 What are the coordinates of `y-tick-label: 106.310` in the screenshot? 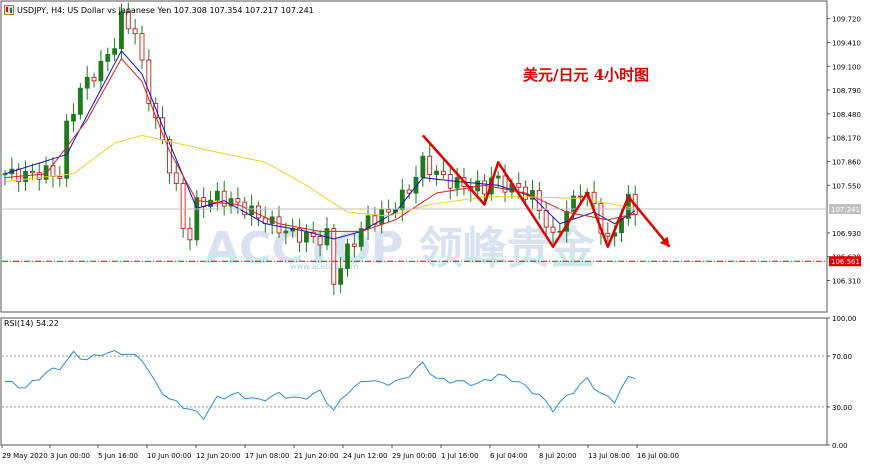 It's located at (846, 282).